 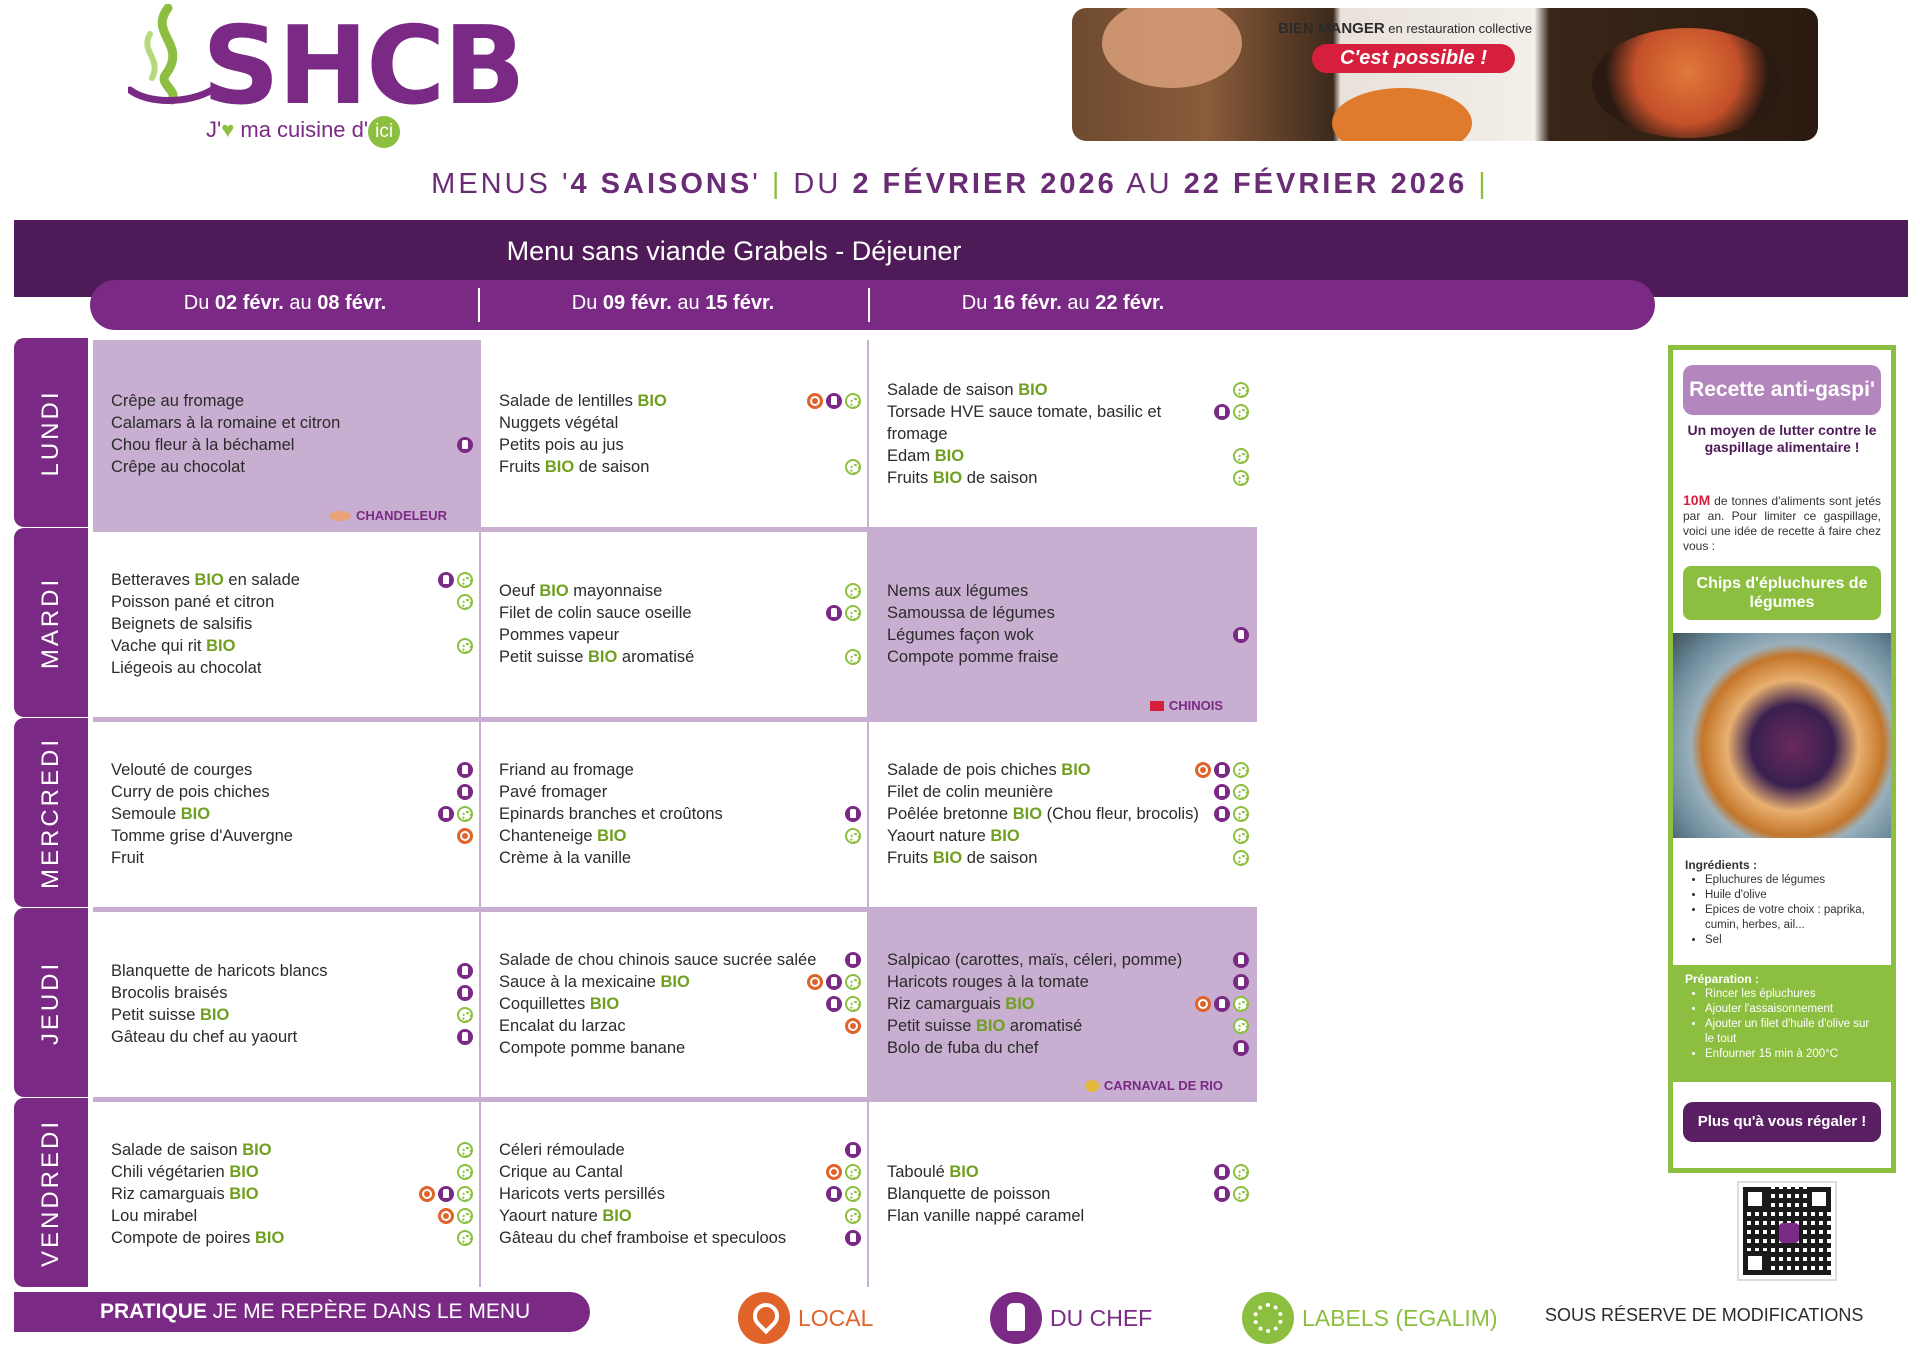 I want to click on ingredient-item: Sel, so click(x=1793, y=940).